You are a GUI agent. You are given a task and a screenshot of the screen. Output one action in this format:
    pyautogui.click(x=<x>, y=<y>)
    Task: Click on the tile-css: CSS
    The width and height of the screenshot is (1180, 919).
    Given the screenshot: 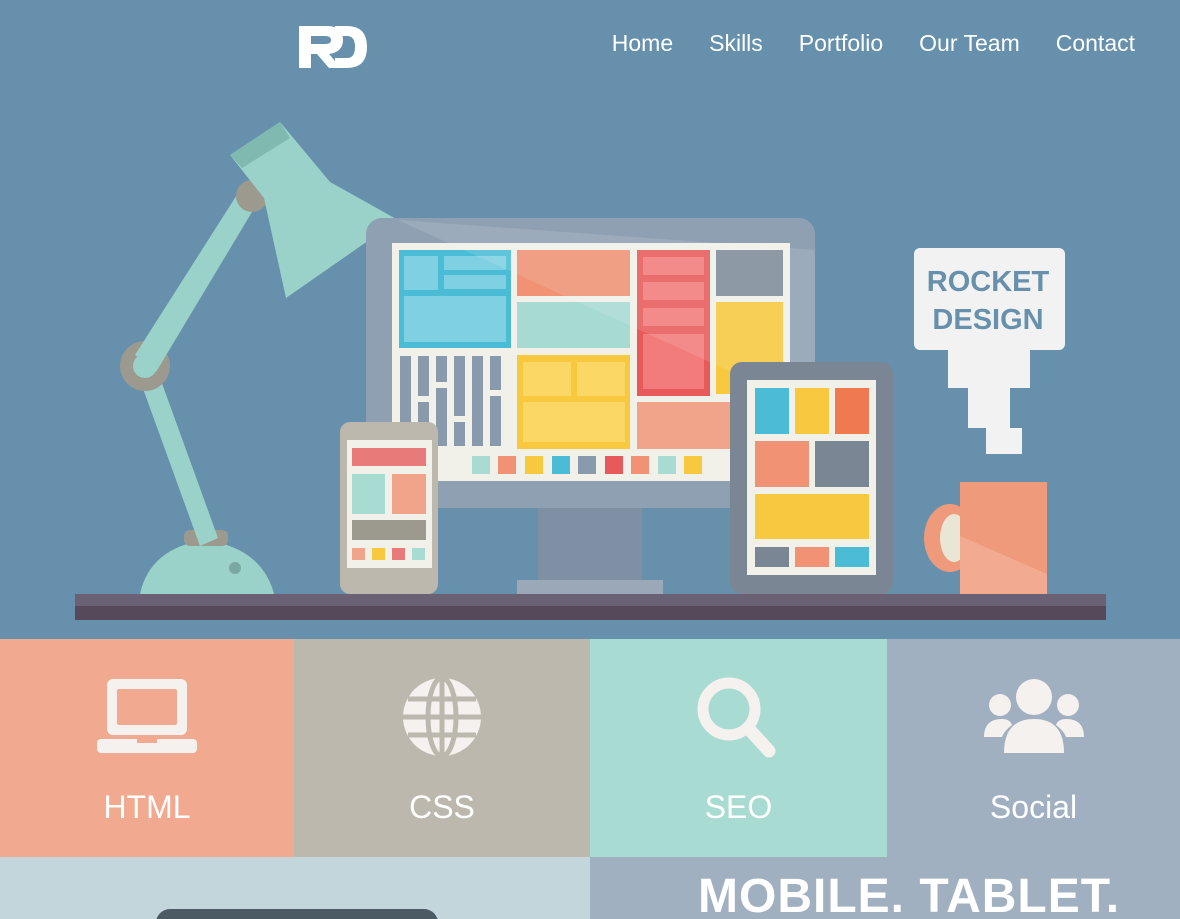 What is the action you would take?
    pyautogui.click(x=442, y=748)
    